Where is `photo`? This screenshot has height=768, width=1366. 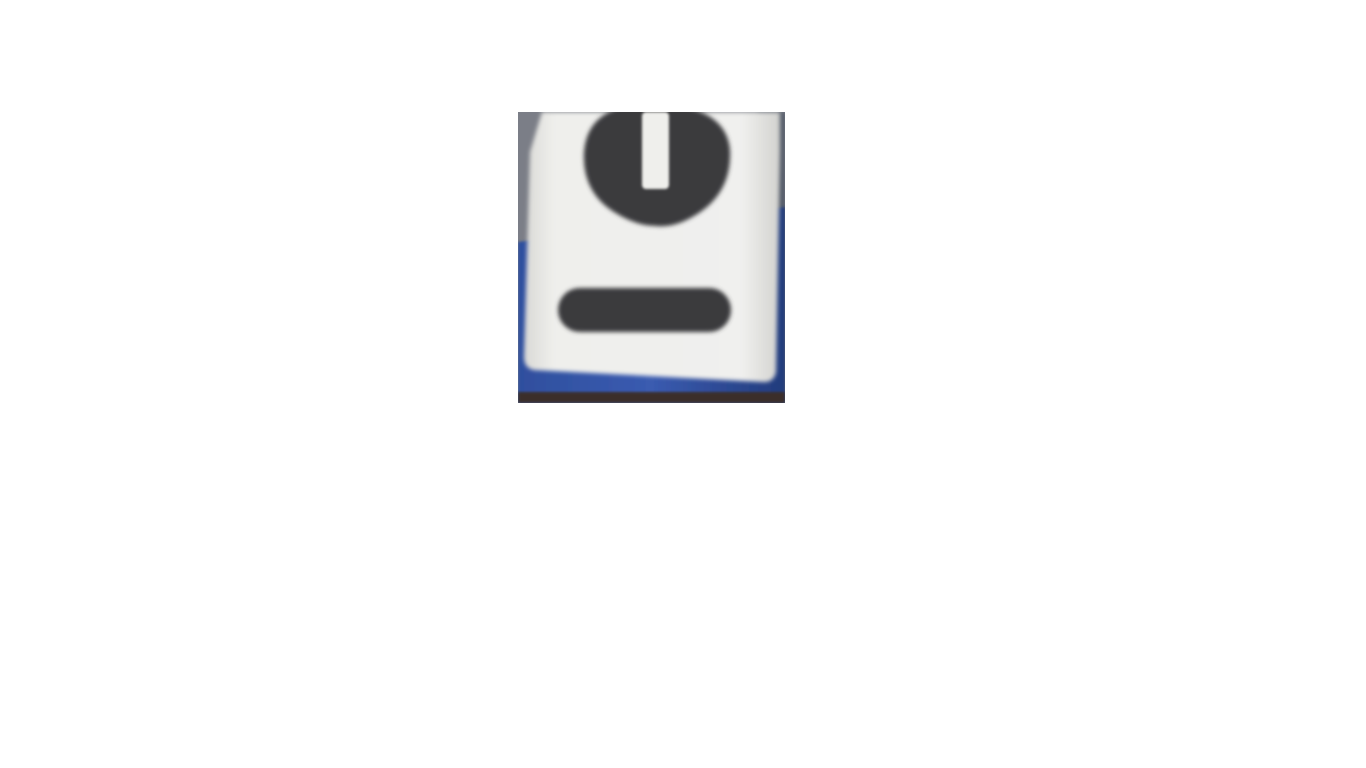 photo is located at coordinates (651, 257).